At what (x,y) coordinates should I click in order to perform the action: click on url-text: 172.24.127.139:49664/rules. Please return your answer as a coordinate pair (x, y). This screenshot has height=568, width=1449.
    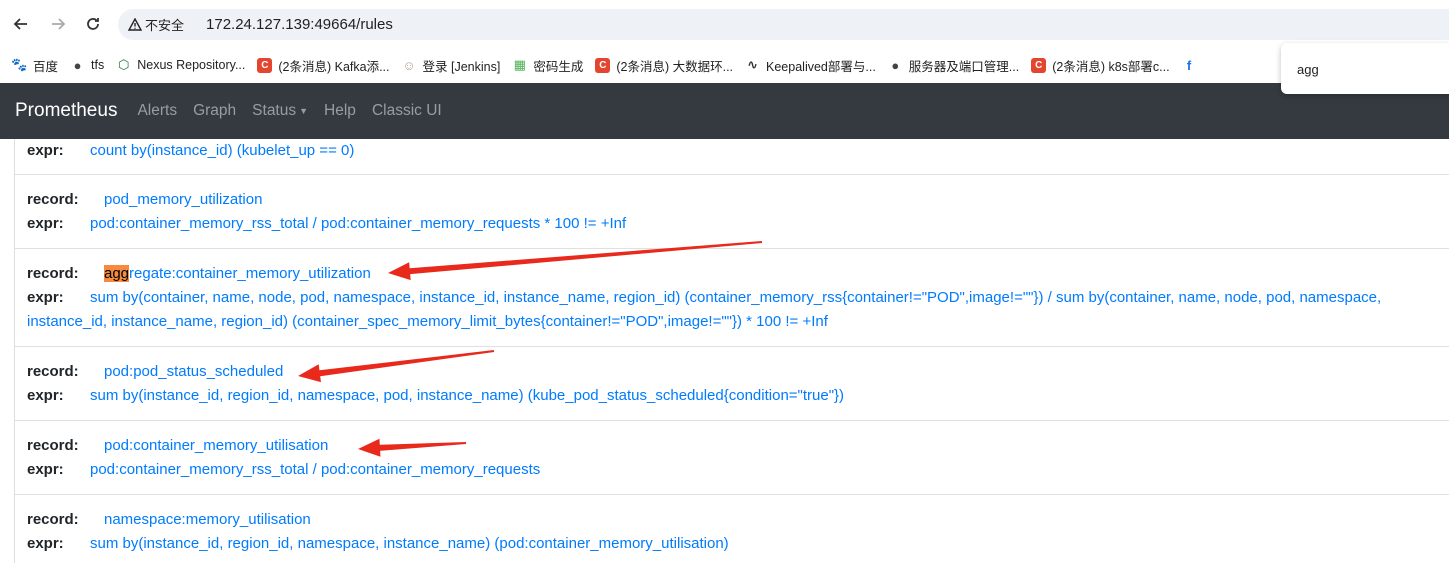
    Looking at the image, I should click on (299, 24).